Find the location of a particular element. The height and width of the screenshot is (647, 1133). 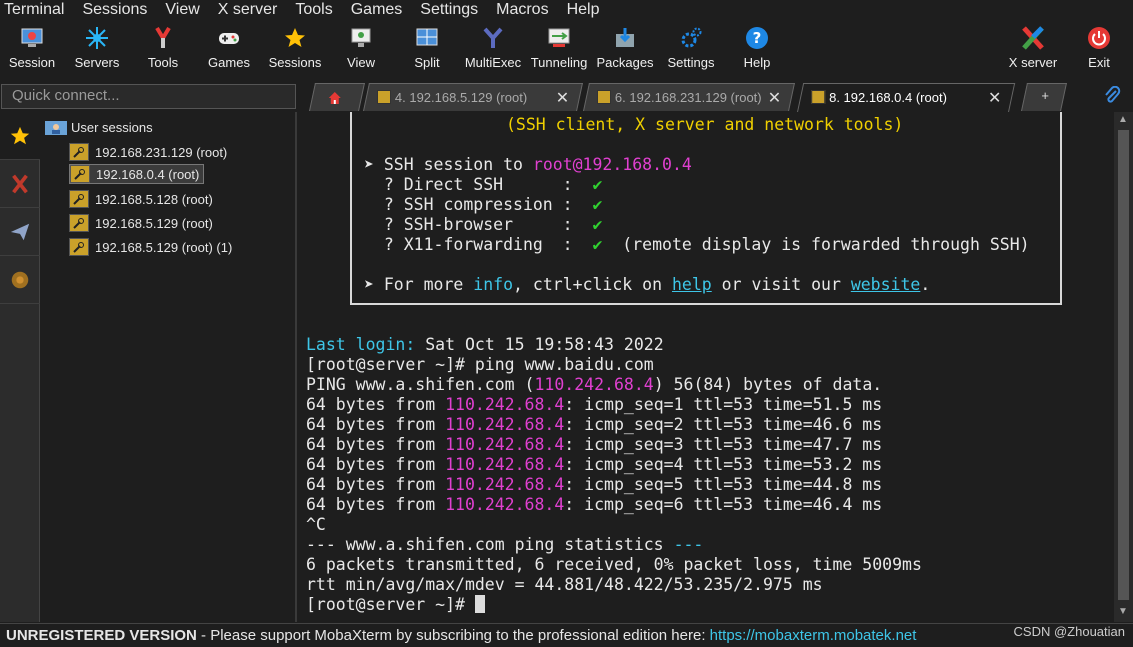

side-strip is located at coordinates (20, 367).